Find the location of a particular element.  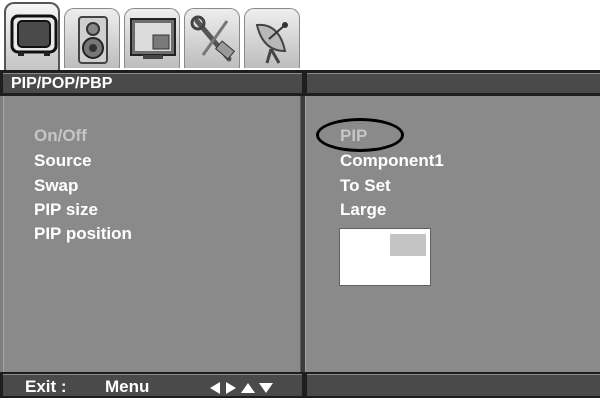

tv-icon is located at coordinates (34, 35).